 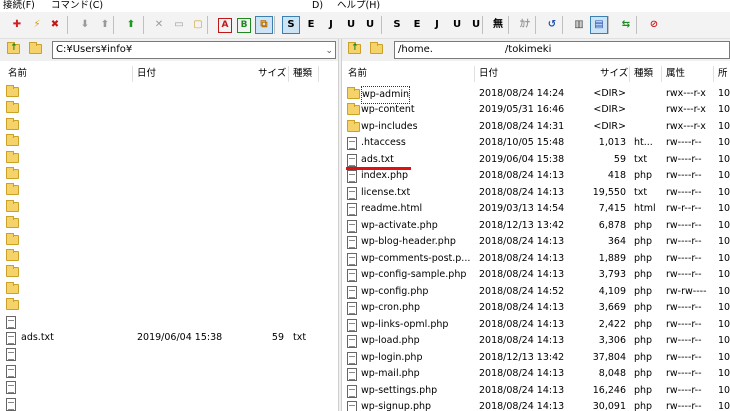 I want to click on file-size: 3,669, so click(x=612, y=307).